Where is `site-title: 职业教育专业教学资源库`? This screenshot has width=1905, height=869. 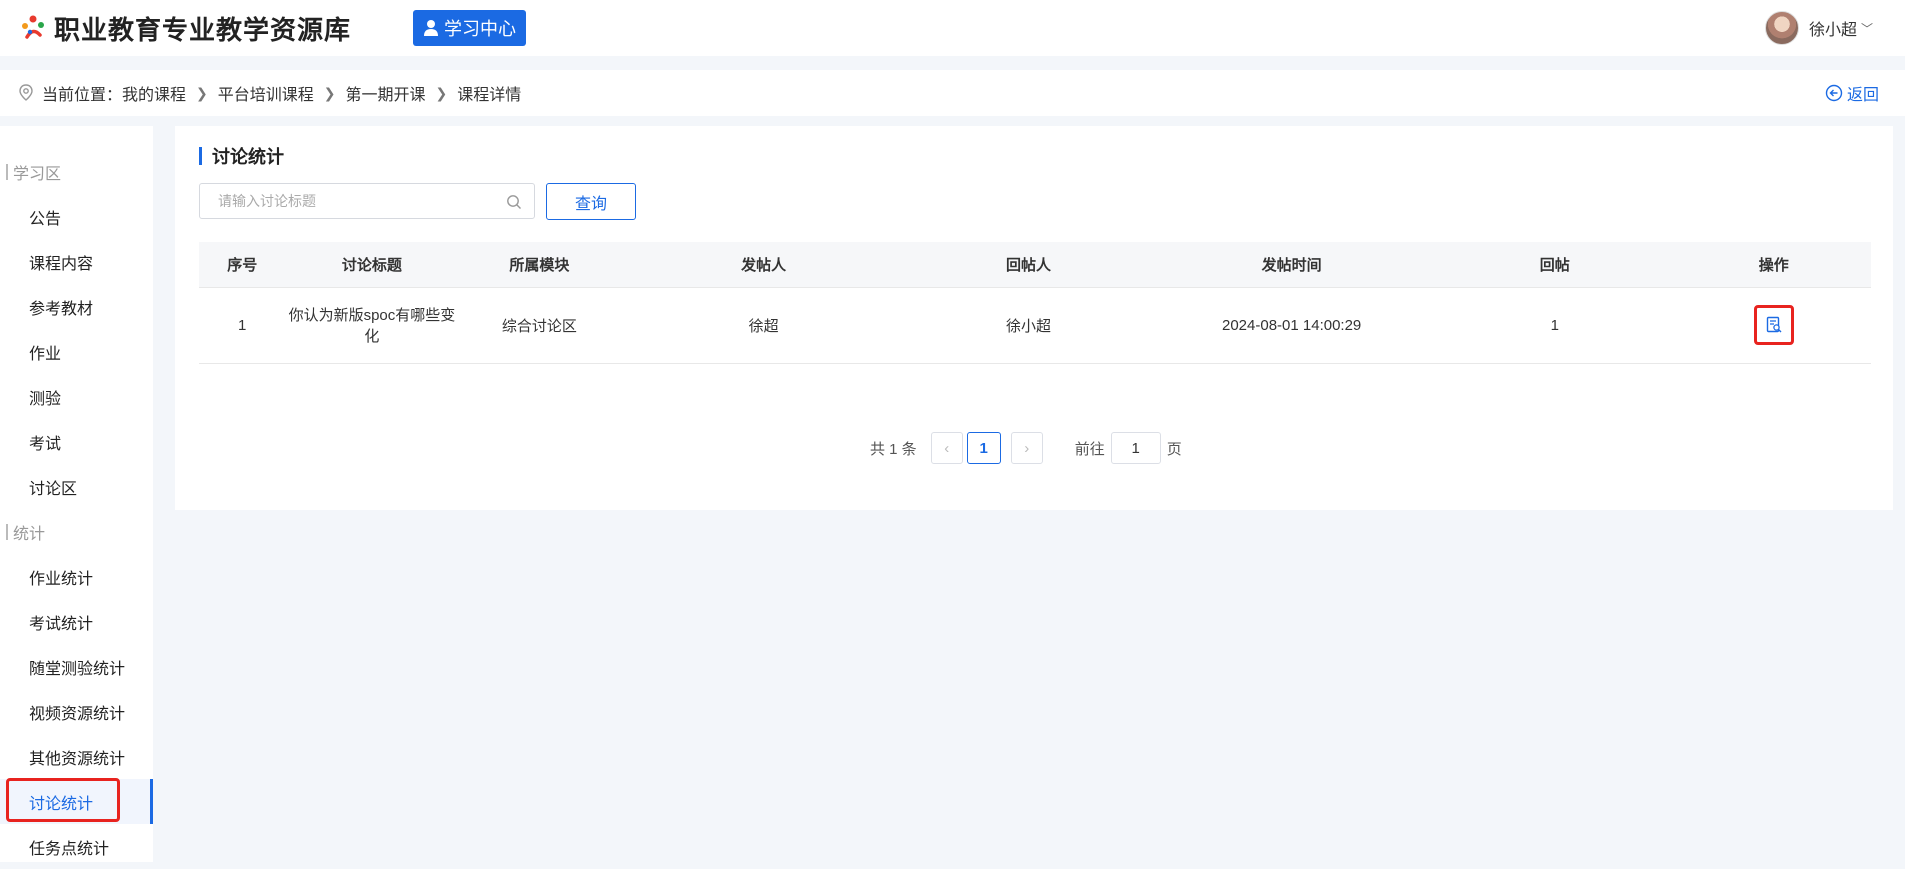 site-title: 职业教育专业教学资源库 is located at coordinates (203, 29).